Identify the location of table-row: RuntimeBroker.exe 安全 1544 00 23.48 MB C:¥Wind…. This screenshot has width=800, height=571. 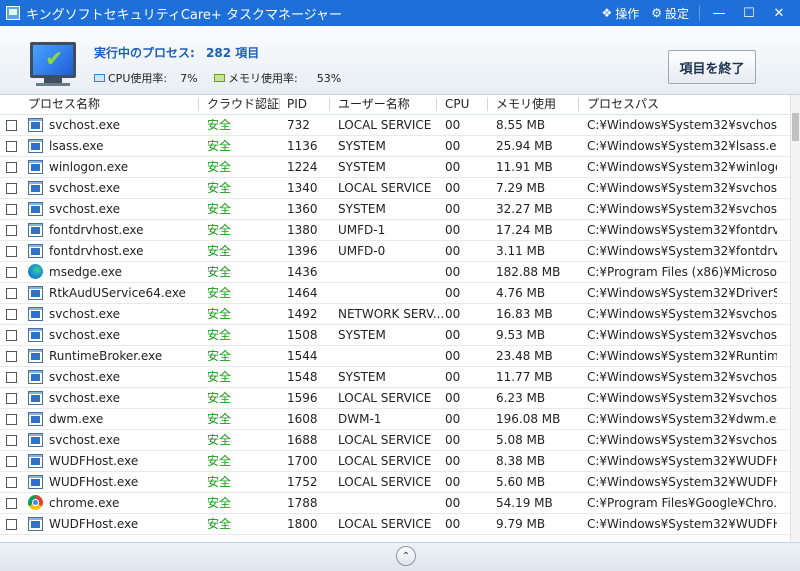
(395, 356).